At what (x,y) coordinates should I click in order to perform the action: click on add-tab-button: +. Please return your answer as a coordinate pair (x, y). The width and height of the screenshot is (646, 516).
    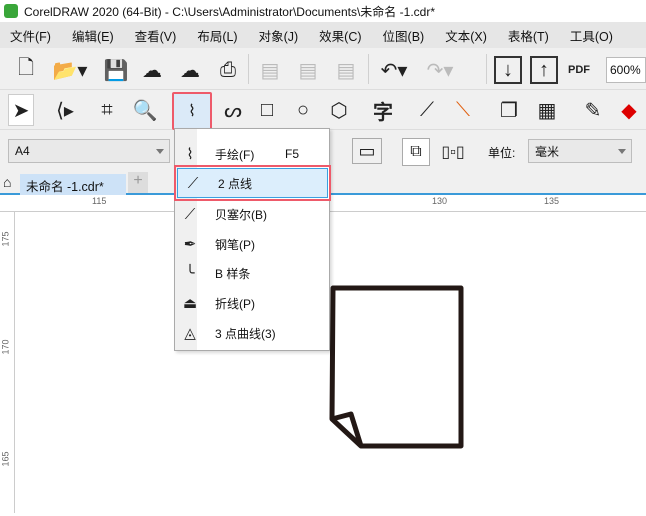
    Looking at the image, I should click on (138, 182).